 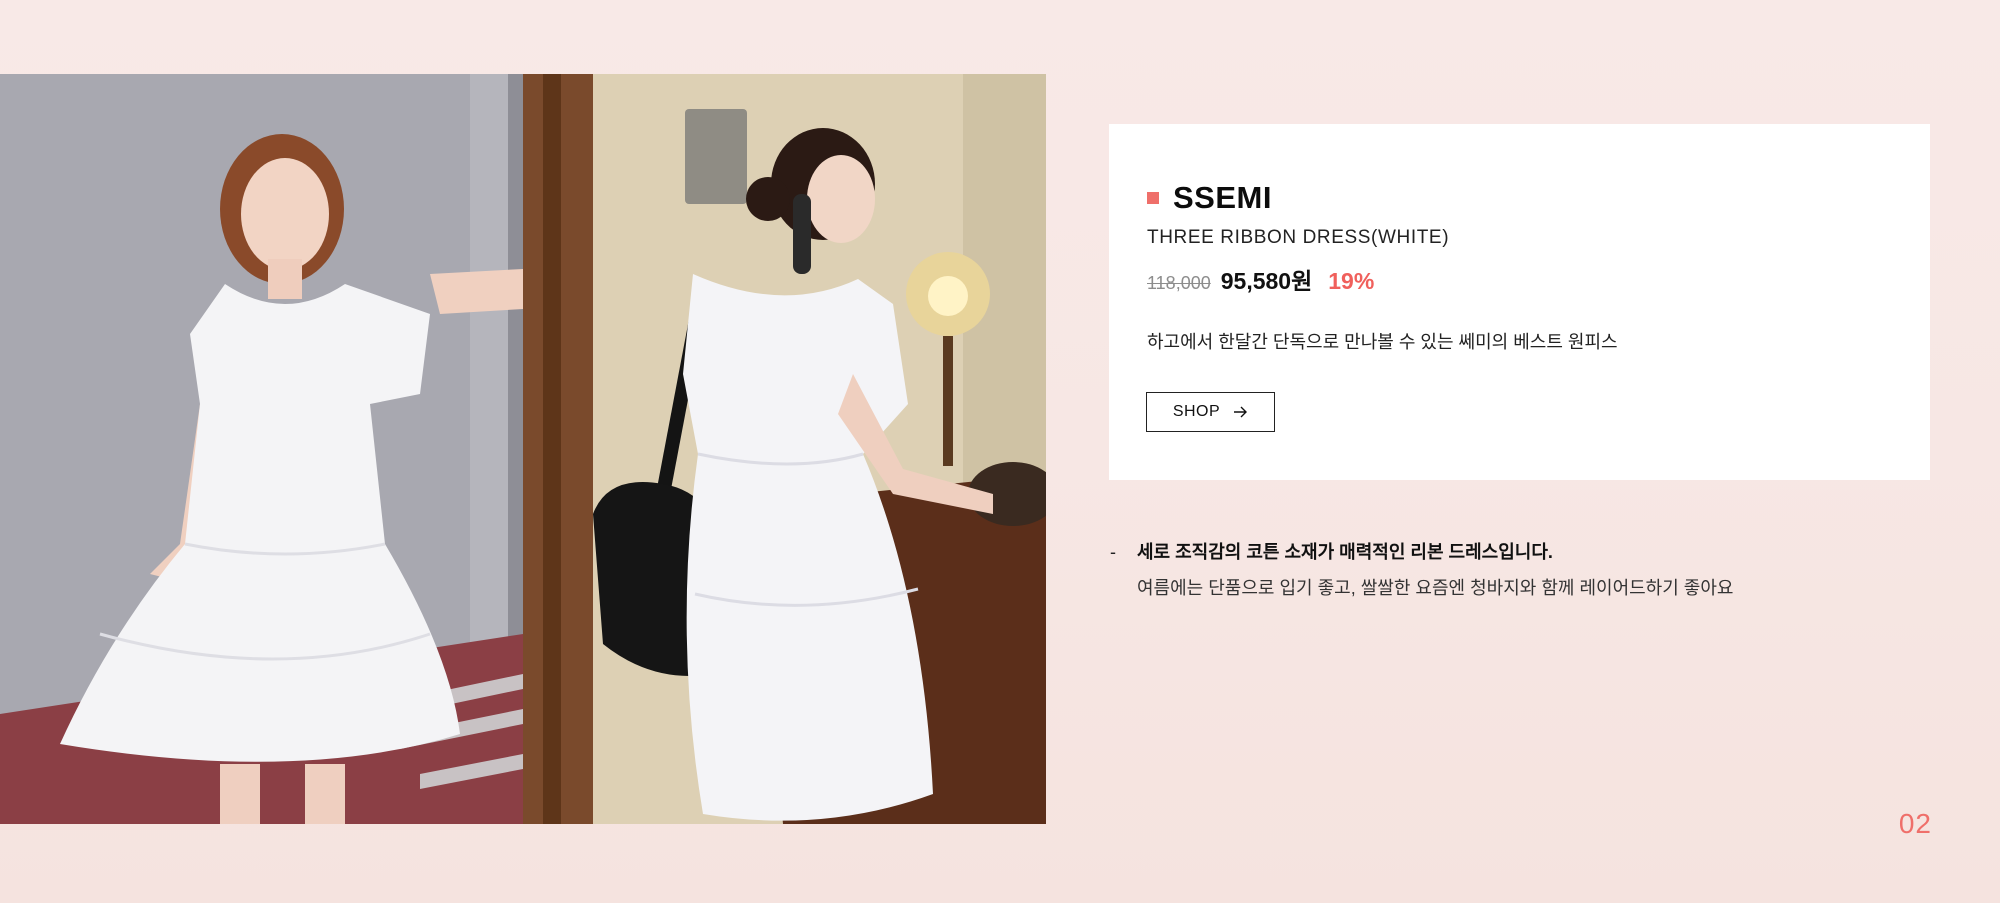 What do you see at coordinates (1298, 237) in the screenshot?
I see `product-name: THREE RIBBON DRESS(WHITE)` at bounding box center [1298, 237].